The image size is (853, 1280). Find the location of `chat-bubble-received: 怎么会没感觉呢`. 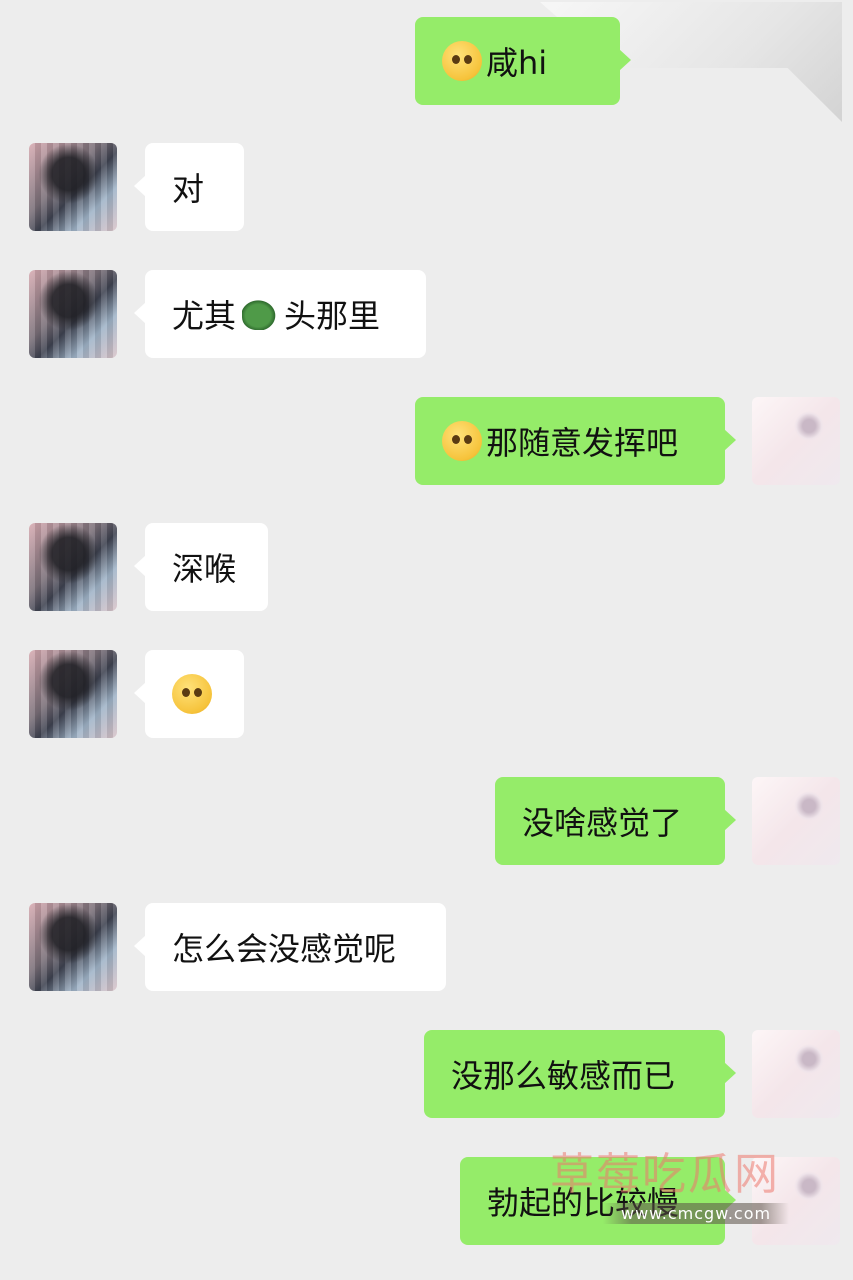

chat-bubble-received: 怎么会没感觉呢 is located at coordinates (290, 947).